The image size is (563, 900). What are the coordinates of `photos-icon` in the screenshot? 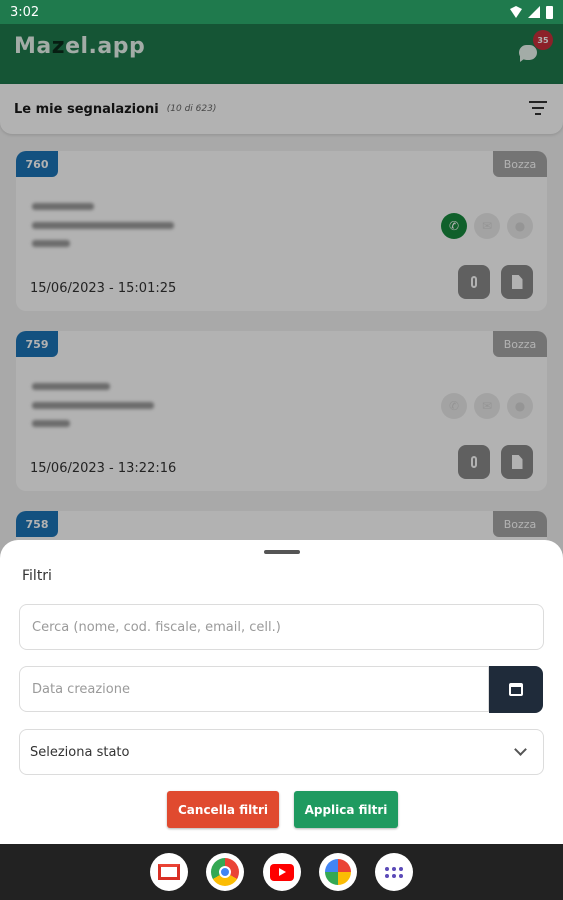 It's located at (338, 872).